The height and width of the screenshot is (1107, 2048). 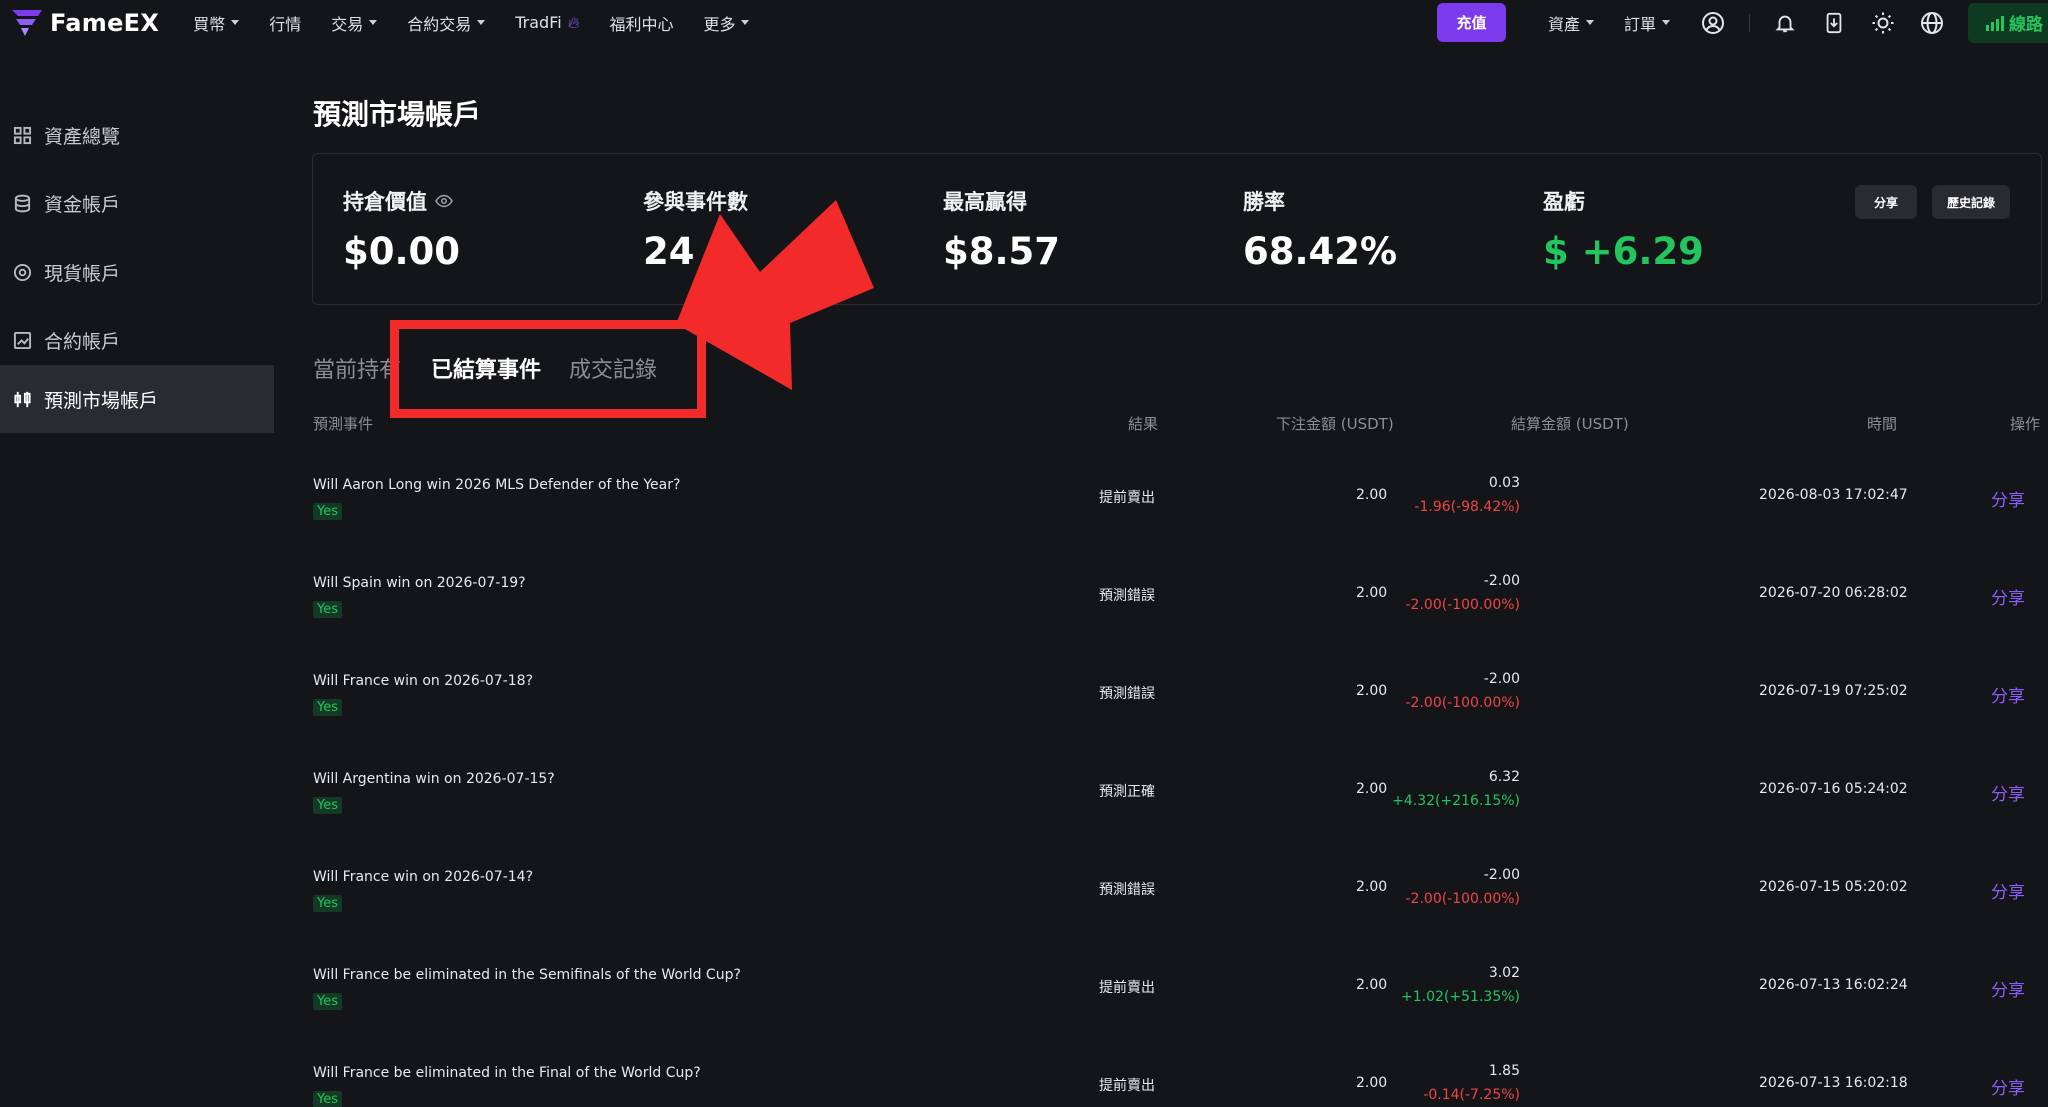 What do you see at coordinates (423, 681) in the screenshot?
I see `event-title: Will France win on 2026-07-18?` at bounding box center [423, 681].